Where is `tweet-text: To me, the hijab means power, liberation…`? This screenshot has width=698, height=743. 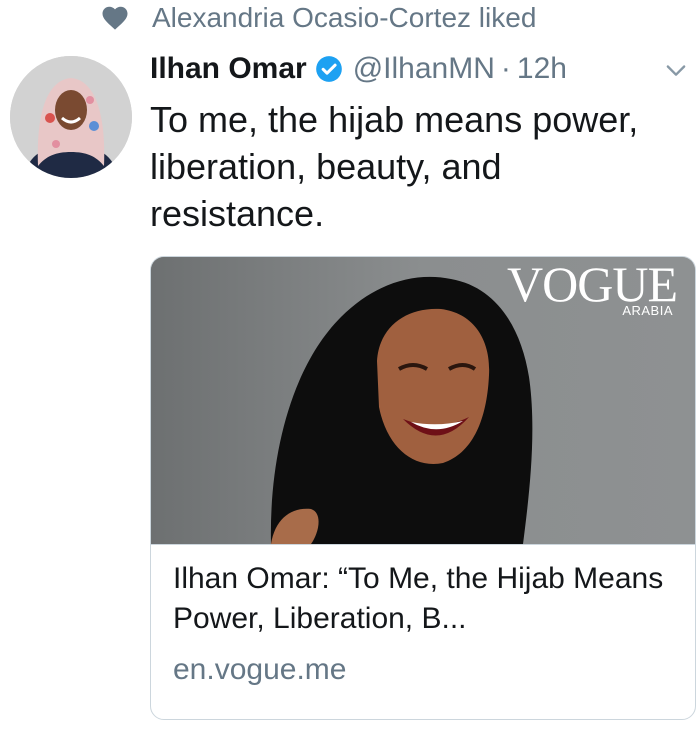 tweet-text: To me, the hijab means power, liberation… is located at coordinates (394, 166).